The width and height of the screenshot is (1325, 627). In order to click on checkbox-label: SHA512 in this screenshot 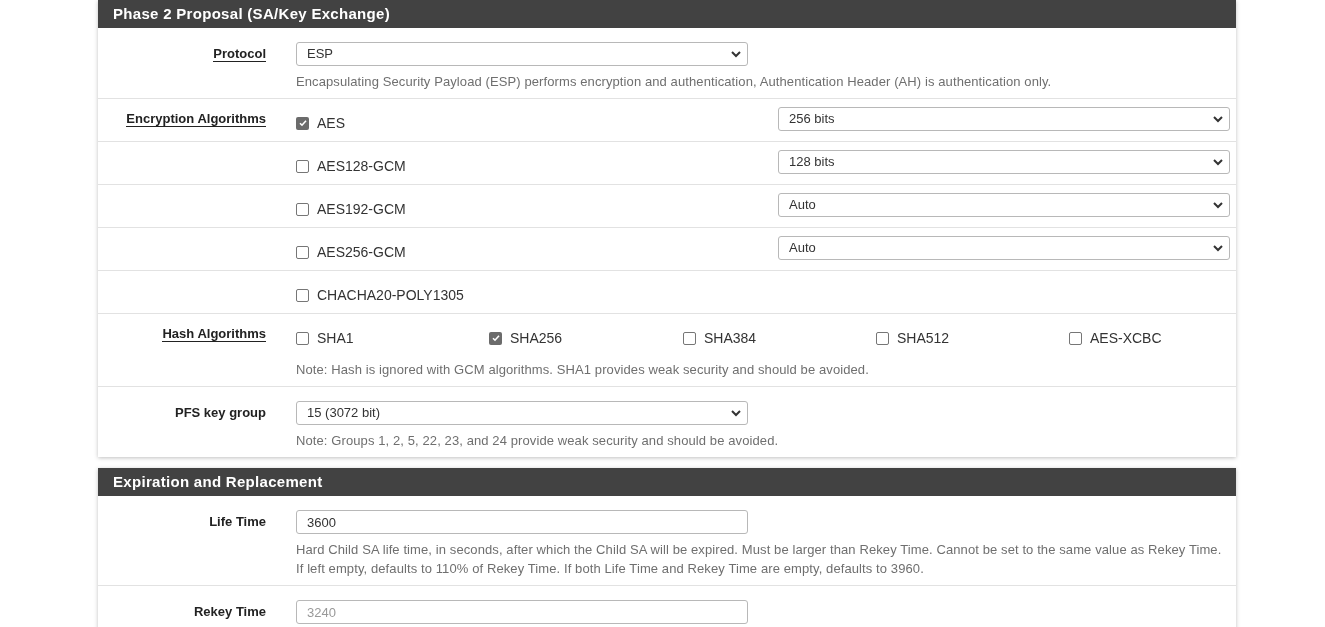, I will do `click(923, 338)`.